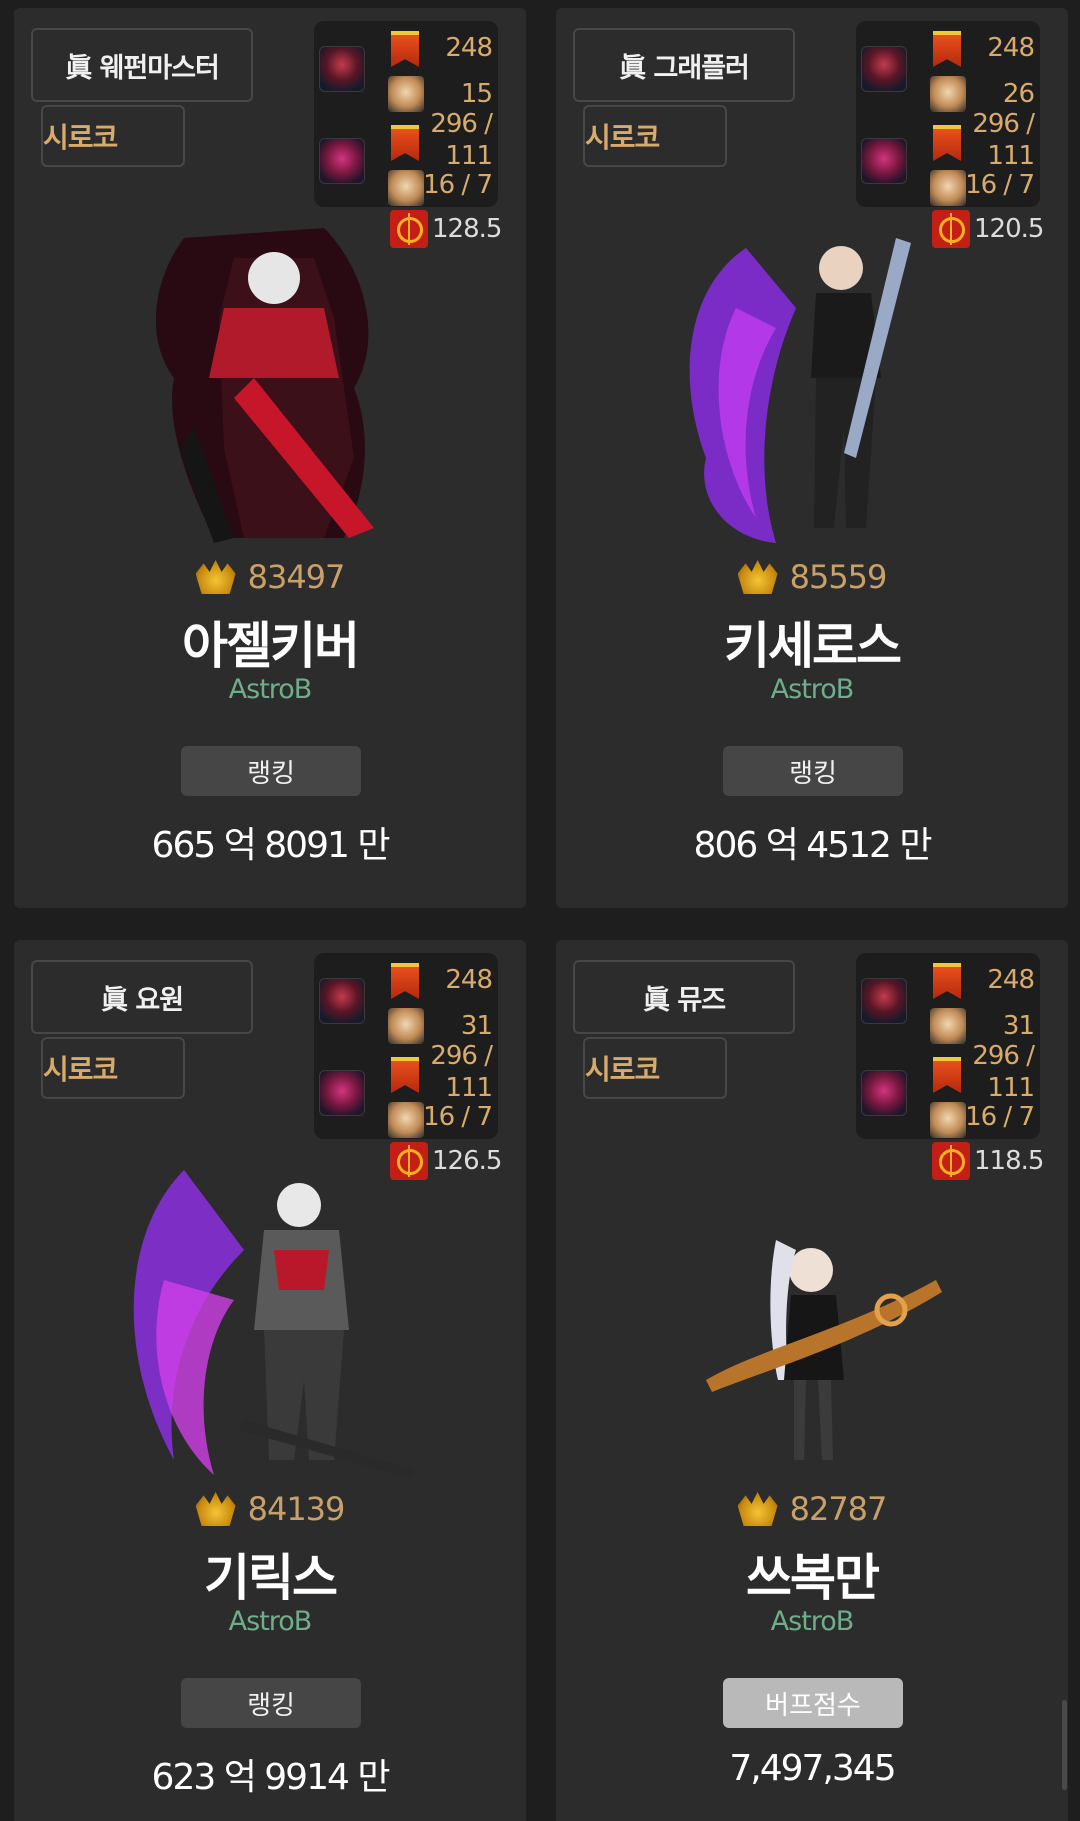 The image size is (1080, 1821). Describe the element at coordinates (1064, 1745) in the screenshot. I see `scrollbar` at that location.